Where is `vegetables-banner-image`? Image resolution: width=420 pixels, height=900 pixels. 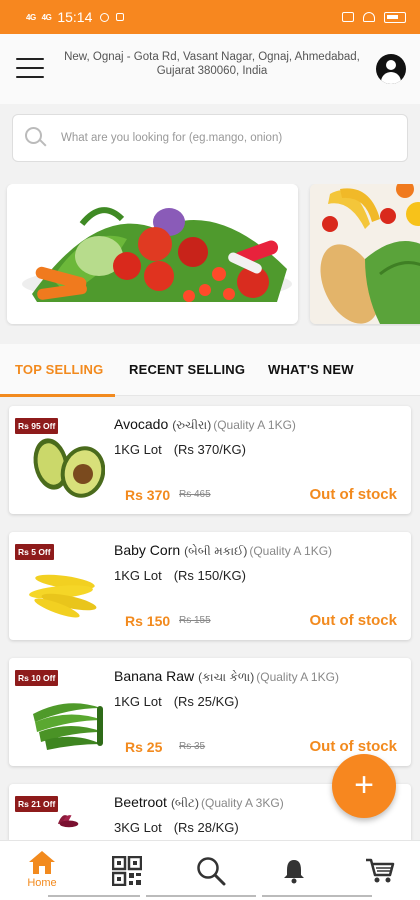
vegetables-banner-image is located at coordinates (152, 254).